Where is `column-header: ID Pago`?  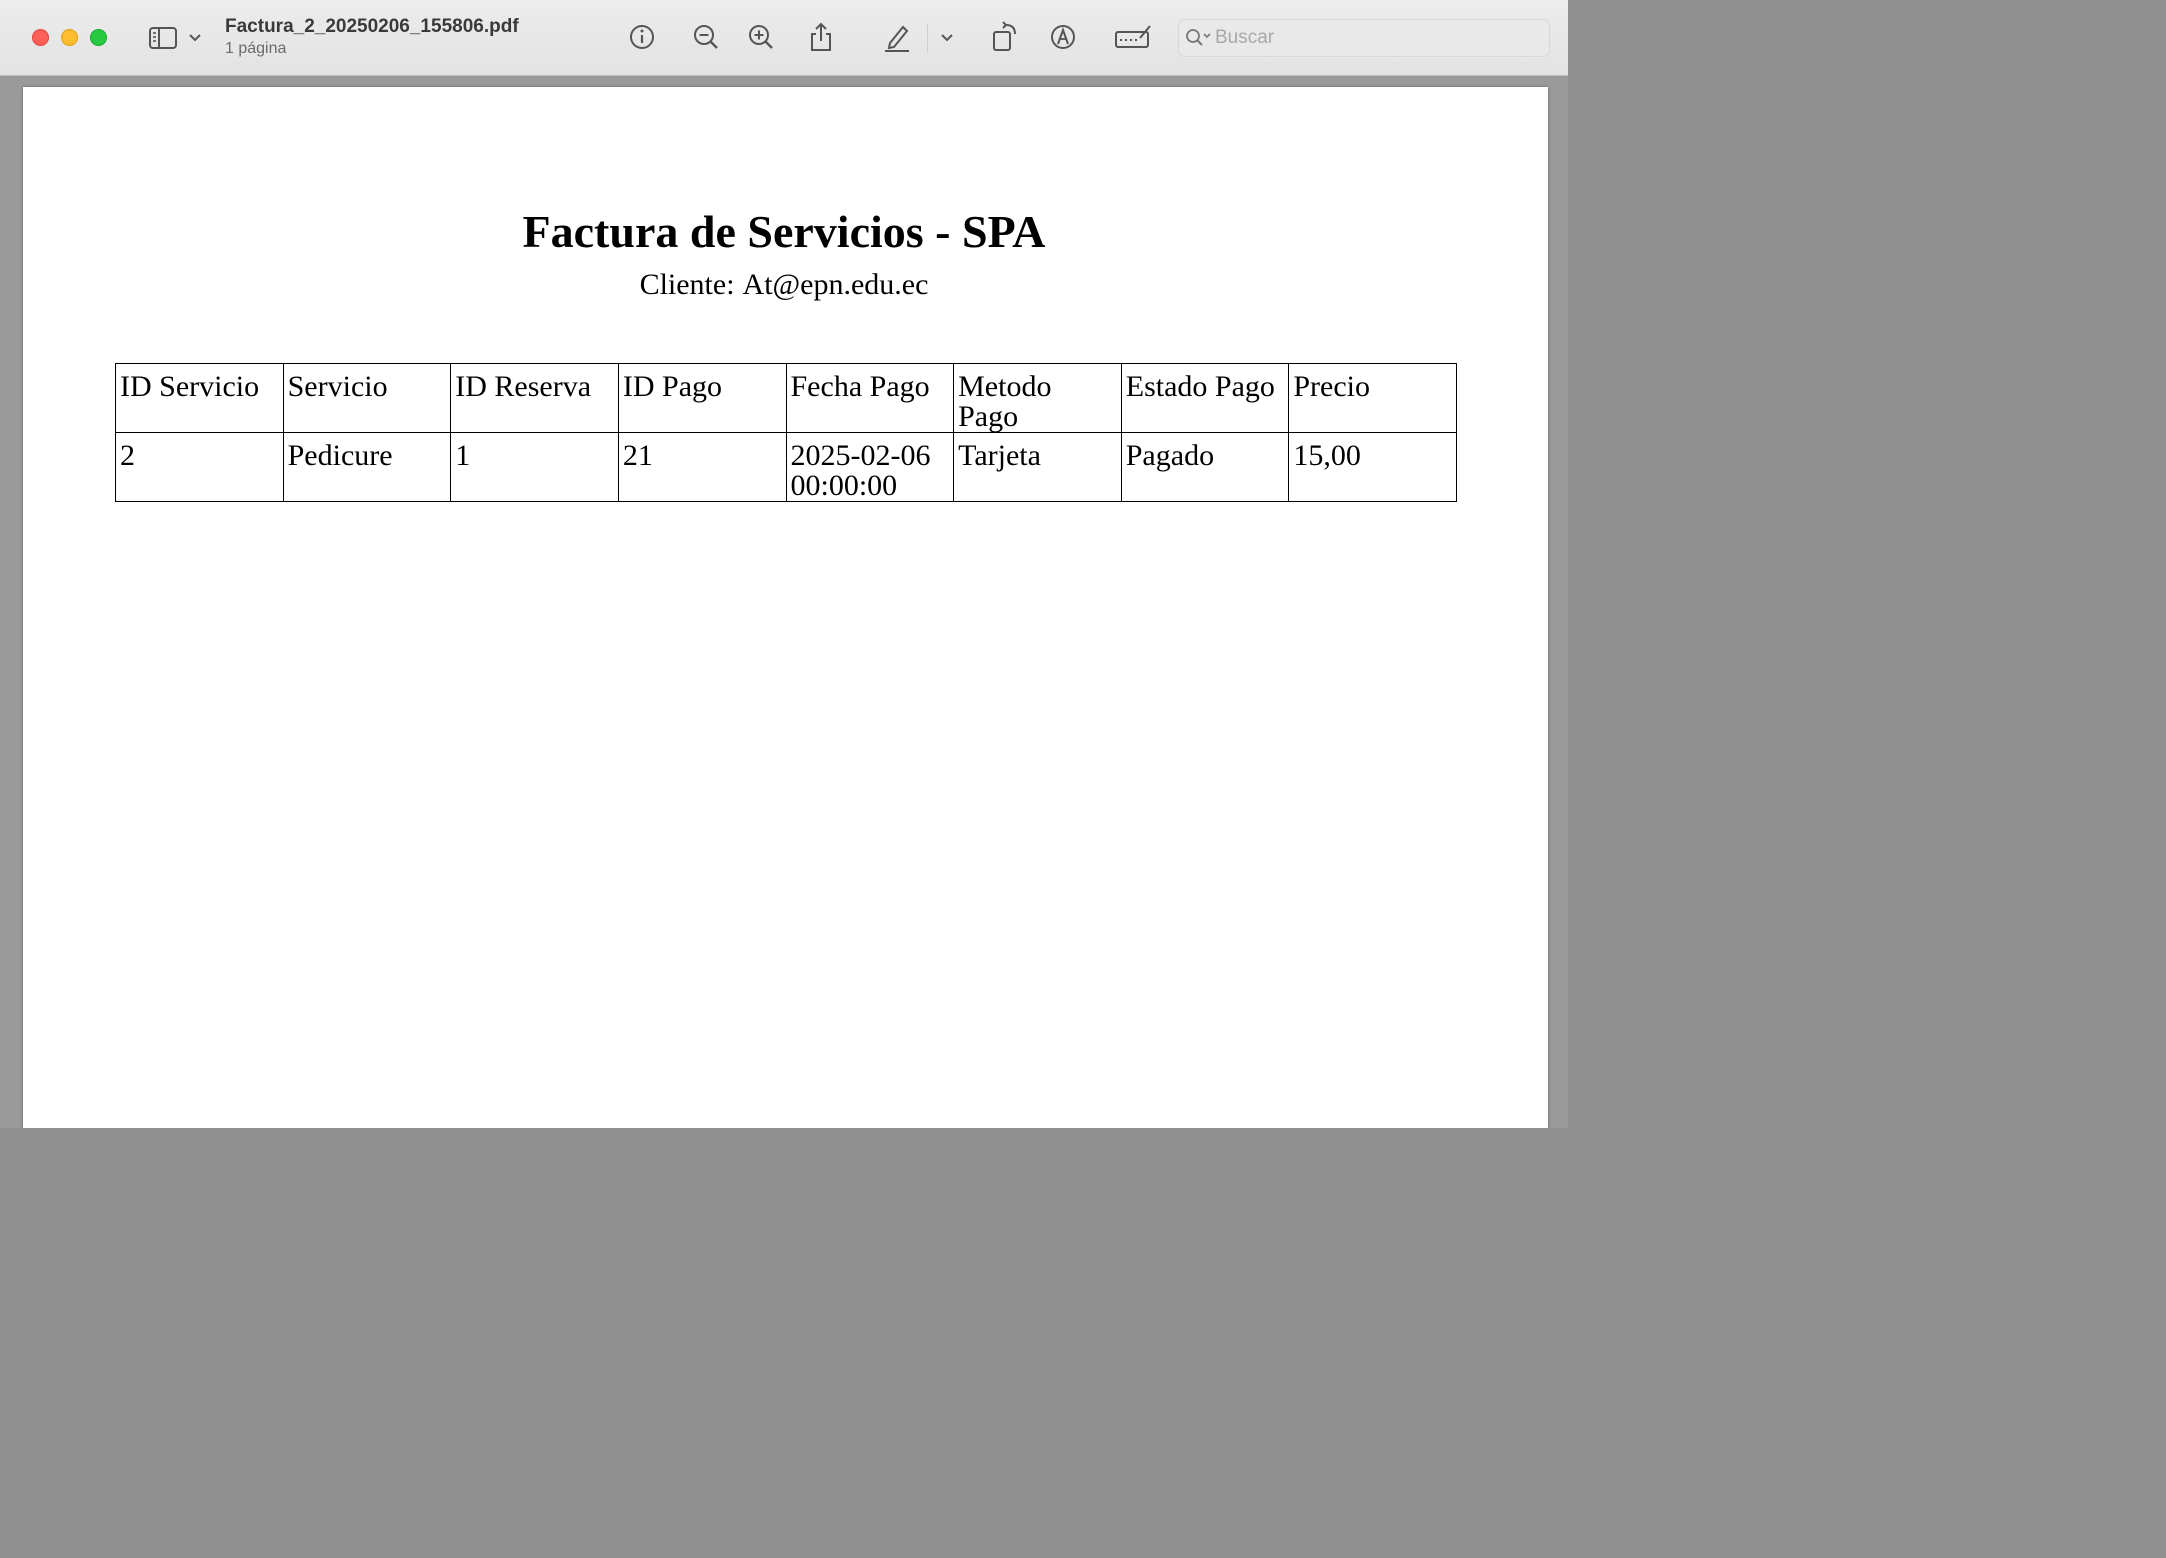 column-header: ID Pago is located at coordinates (702, 398).